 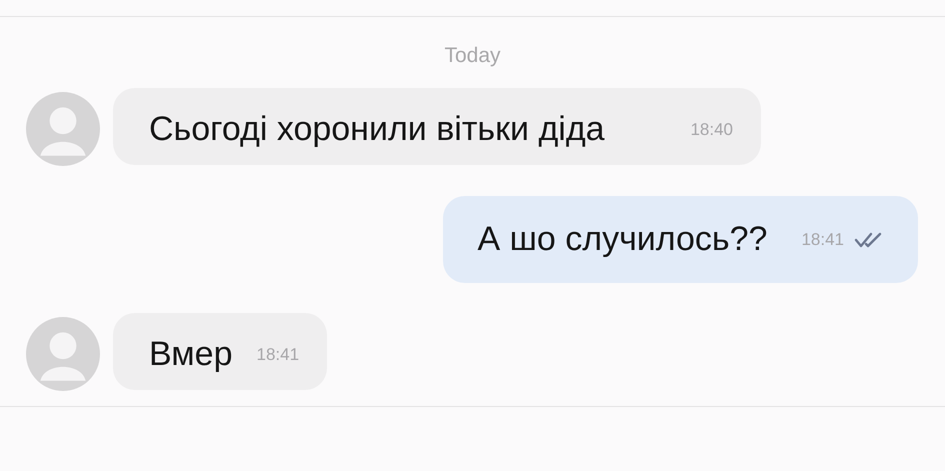 What do you see at coordinates (190, 354) in the screenshot?
I see `message-text: Вмер` at bounding box center [190, 354].